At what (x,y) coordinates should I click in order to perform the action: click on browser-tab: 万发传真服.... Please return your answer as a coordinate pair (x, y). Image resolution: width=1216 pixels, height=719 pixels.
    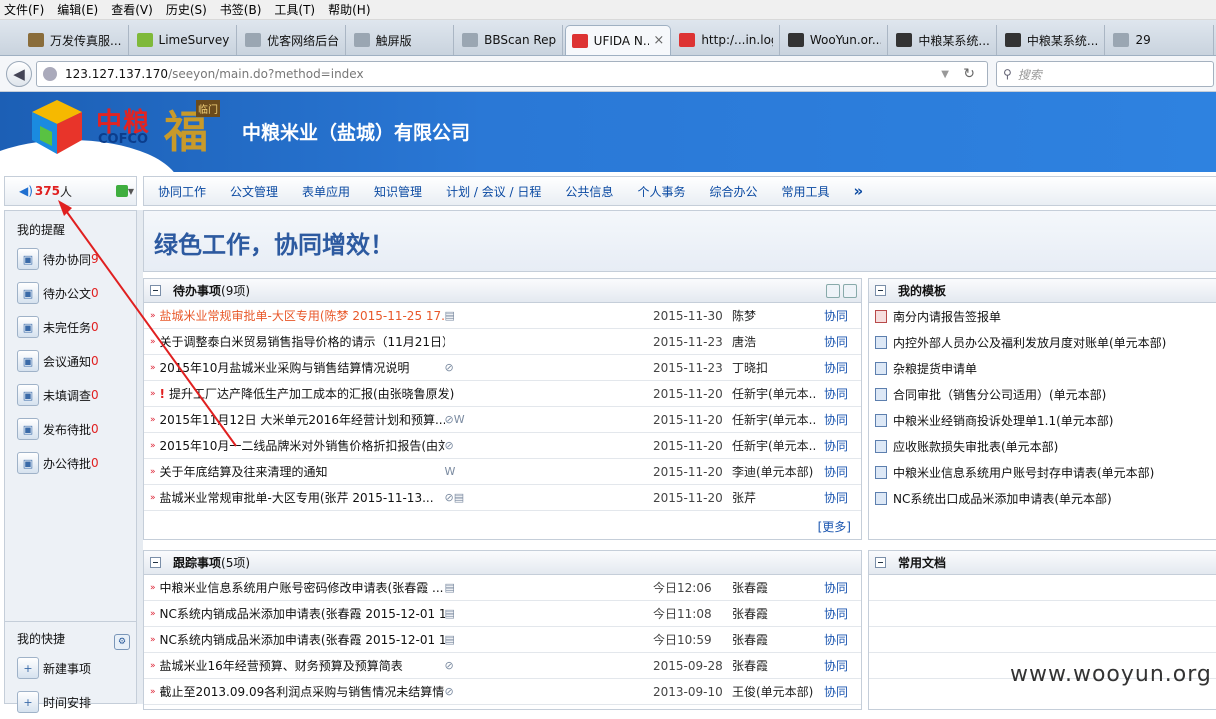
    Looking at the image, I should click on (75, 40).